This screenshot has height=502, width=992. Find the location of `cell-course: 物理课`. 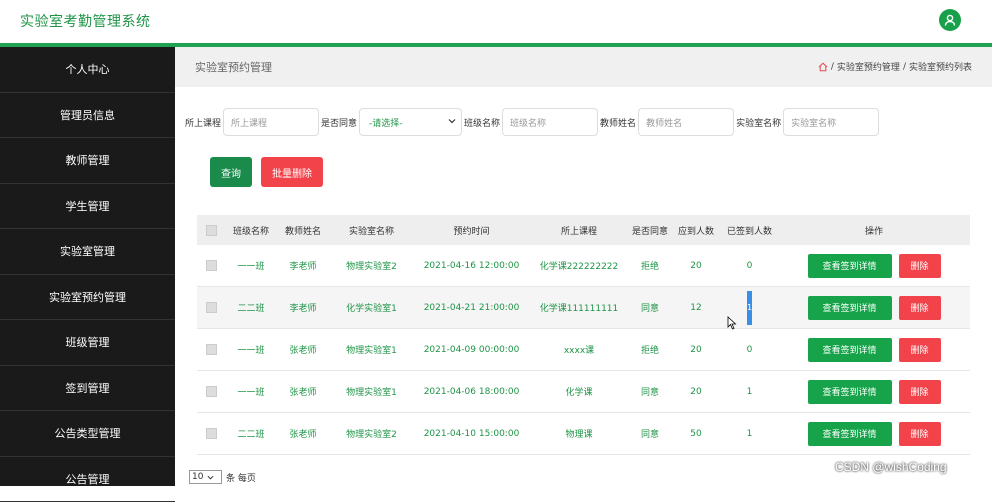

cell-course: 物理课 is located at coordinates (579, 433).